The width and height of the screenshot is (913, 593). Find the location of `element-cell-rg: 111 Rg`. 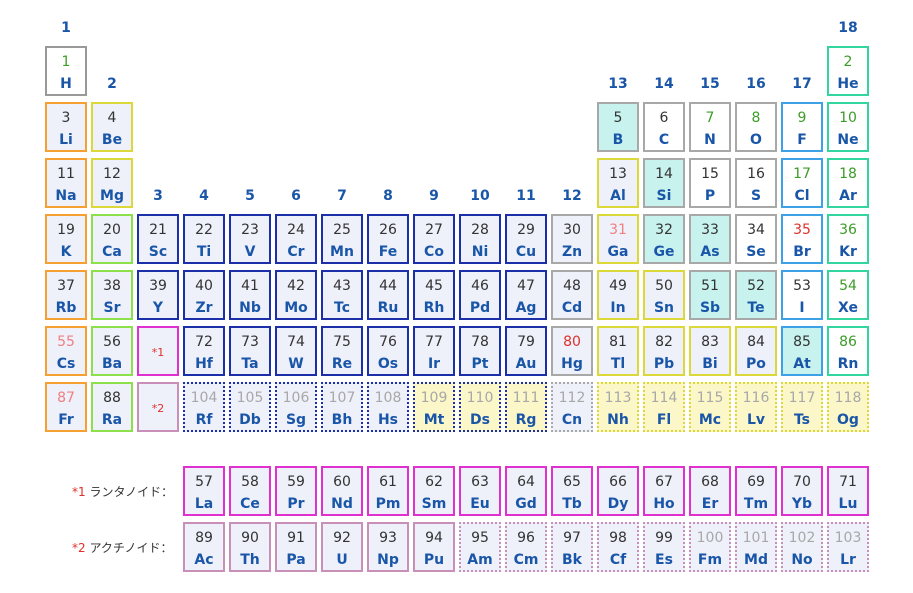

element-cell-rg: 111 Rg is located at coordinates (526, 407).